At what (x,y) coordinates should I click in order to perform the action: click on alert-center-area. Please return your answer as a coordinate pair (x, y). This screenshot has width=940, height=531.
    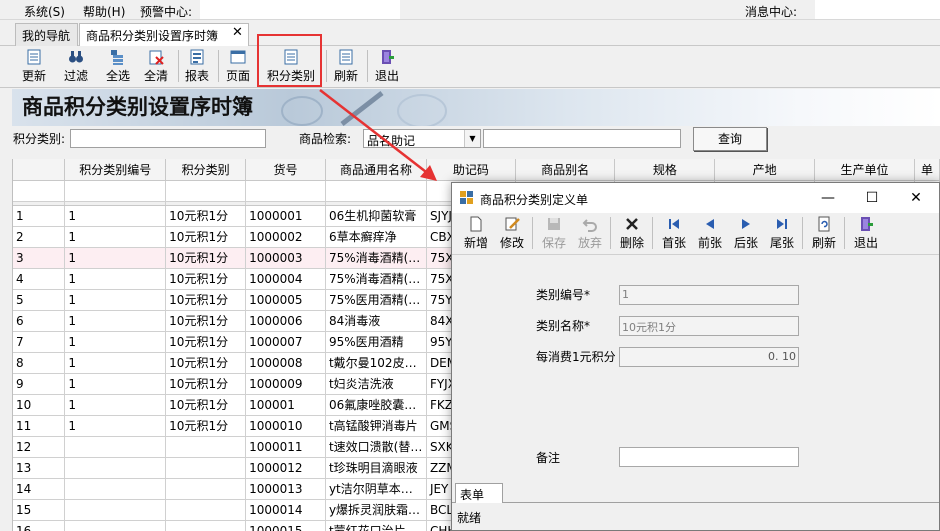
    Looking at the image, I should click on (300, 9).